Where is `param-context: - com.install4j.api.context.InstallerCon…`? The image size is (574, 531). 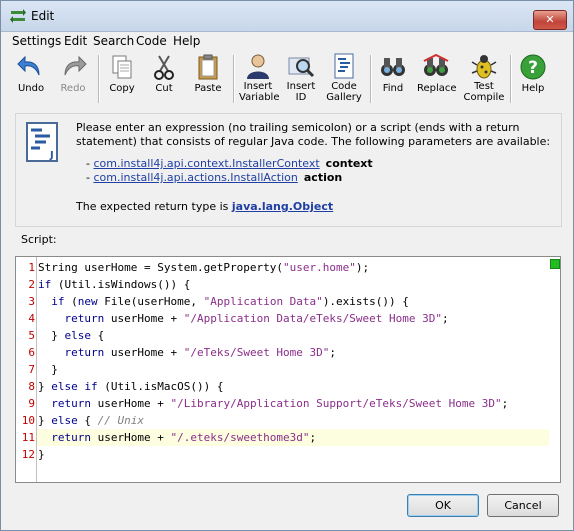
param-context: - com.install4j.api.context.InstallerCon… is located at coordinates (229, 163).